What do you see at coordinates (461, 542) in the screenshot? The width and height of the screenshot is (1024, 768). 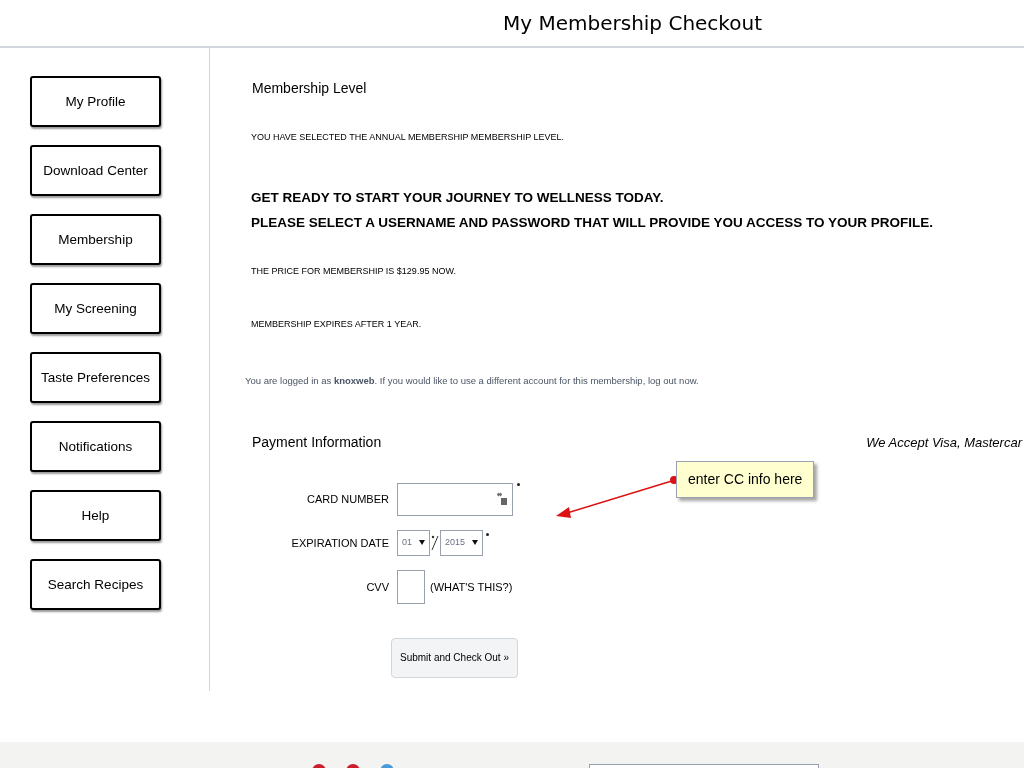 I see `year-select: 2015` at bounding box center [461, 542].